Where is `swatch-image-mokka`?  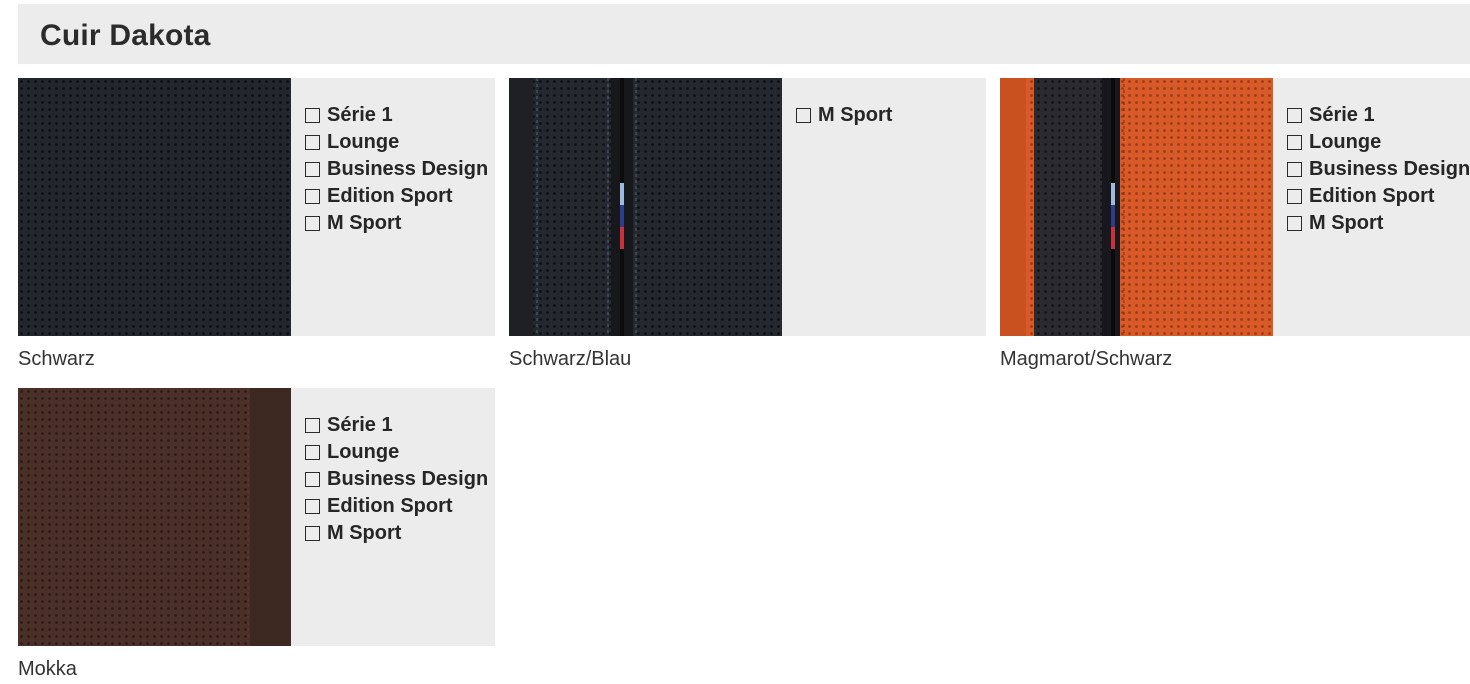
swatch-image-mokka is located at coordinates (154, 517).